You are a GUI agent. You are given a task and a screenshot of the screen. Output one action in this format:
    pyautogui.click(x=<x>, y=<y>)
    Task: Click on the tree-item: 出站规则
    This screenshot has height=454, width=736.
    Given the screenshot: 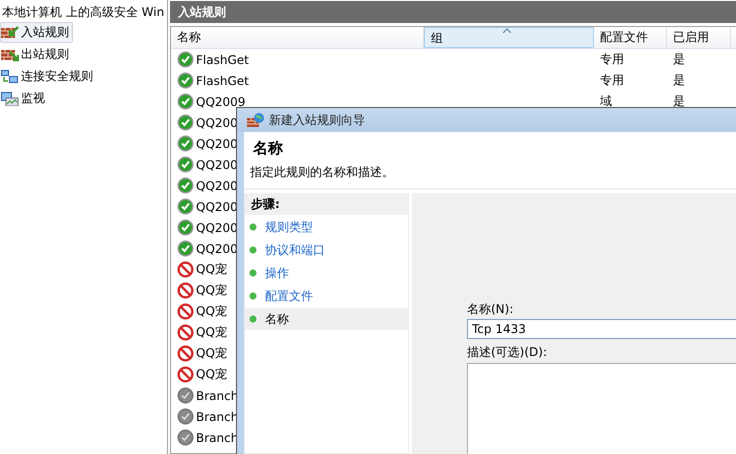 What is the action you would take?
    pyautogui.click(x=36, y=54)
    